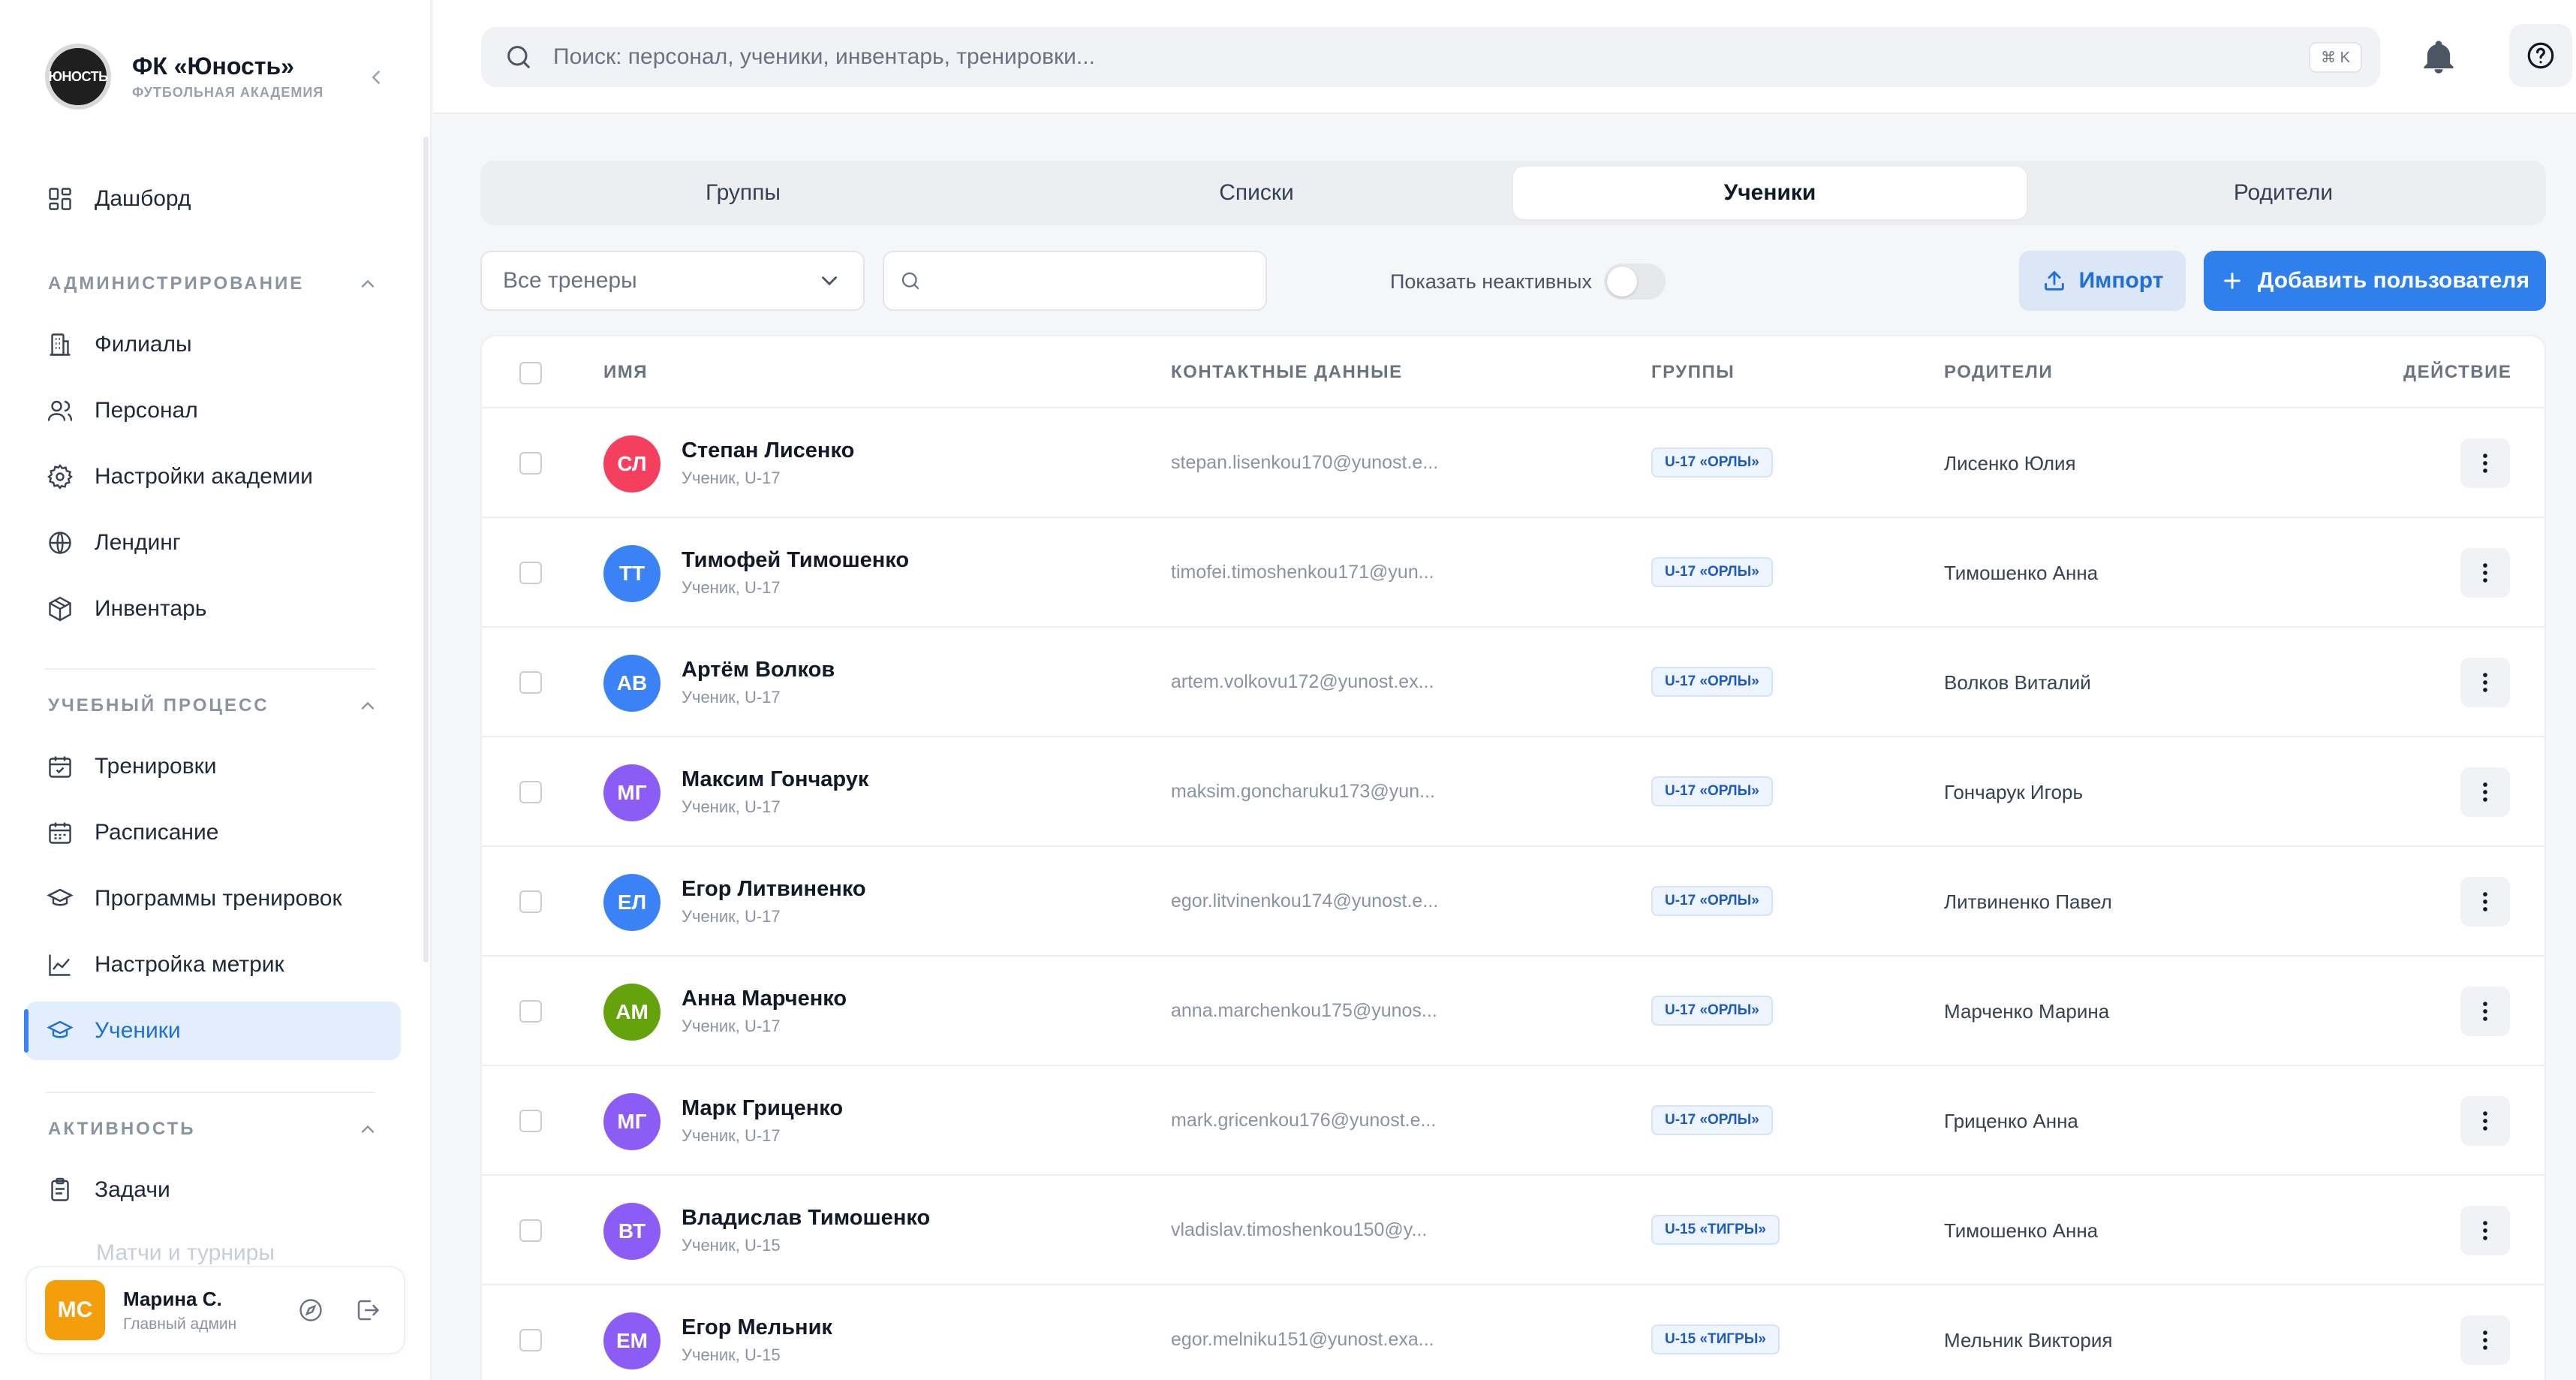 This screenshot has width=2576, height=1380. Describe the element at coordinates (214, 543) in the screenshot. I see `sidebar-item-landing: Лендинг` at that location.